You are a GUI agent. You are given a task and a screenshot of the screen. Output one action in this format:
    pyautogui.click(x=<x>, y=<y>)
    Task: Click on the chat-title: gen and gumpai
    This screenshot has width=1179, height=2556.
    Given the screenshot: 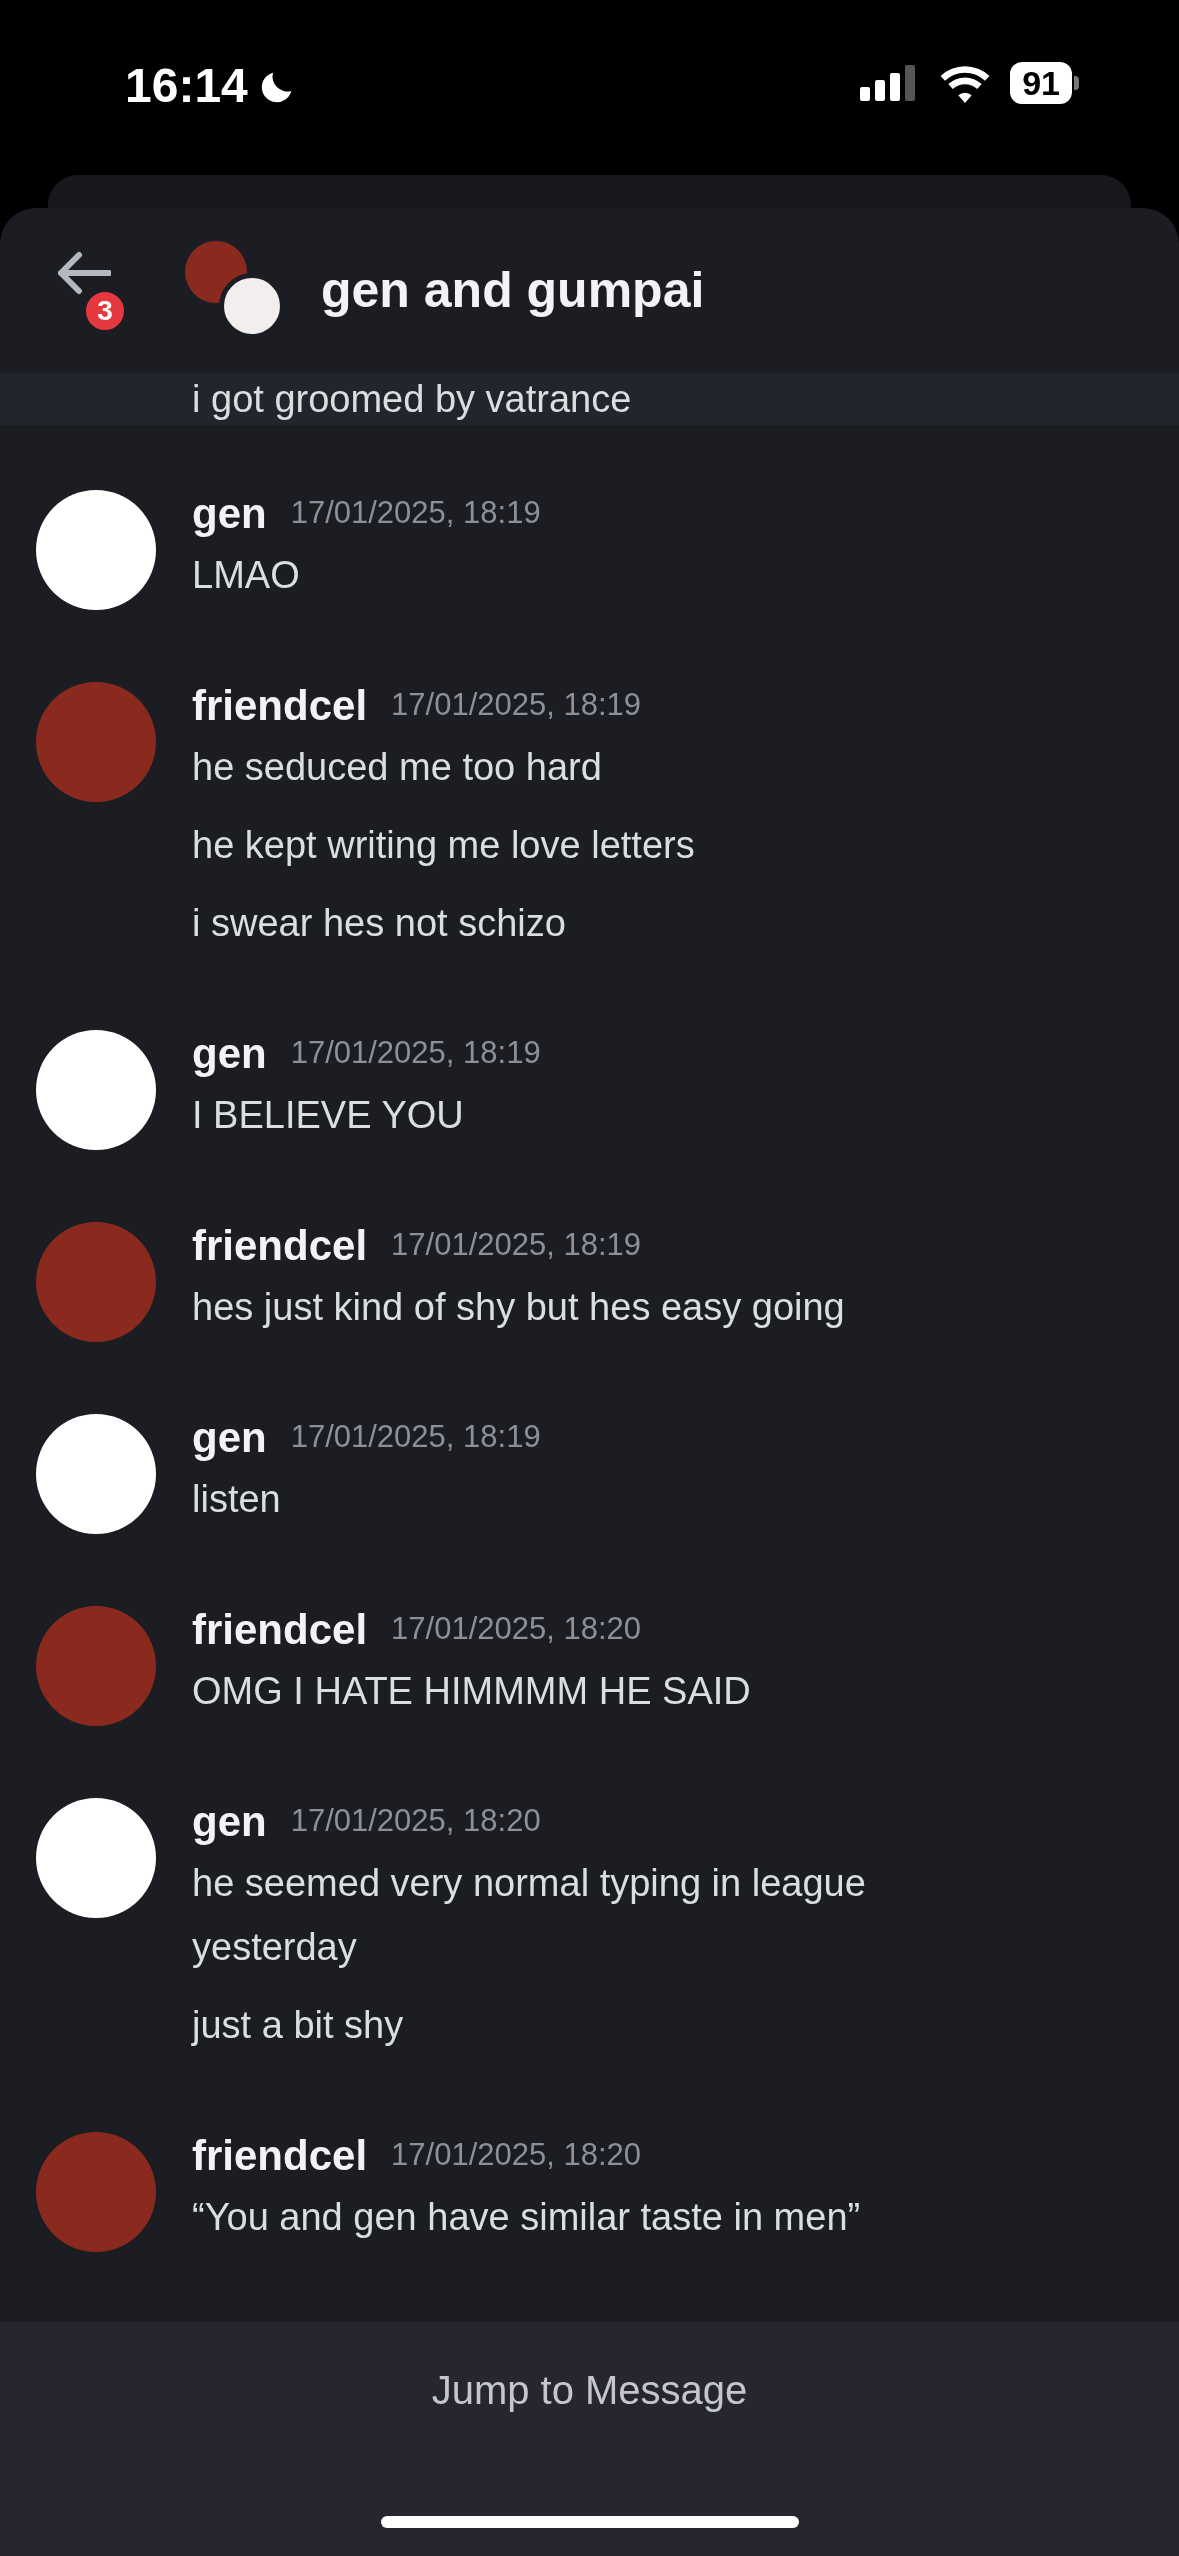 What is the action you would take?
    pyautogui.click(x=513, y=290)
    